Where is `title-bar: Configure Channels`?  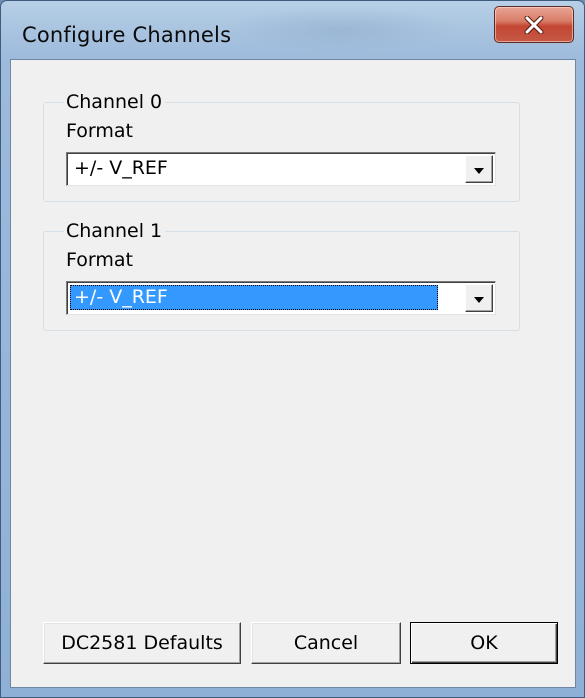
title-bar: Configure Channels is located at coordinates (292, 30).